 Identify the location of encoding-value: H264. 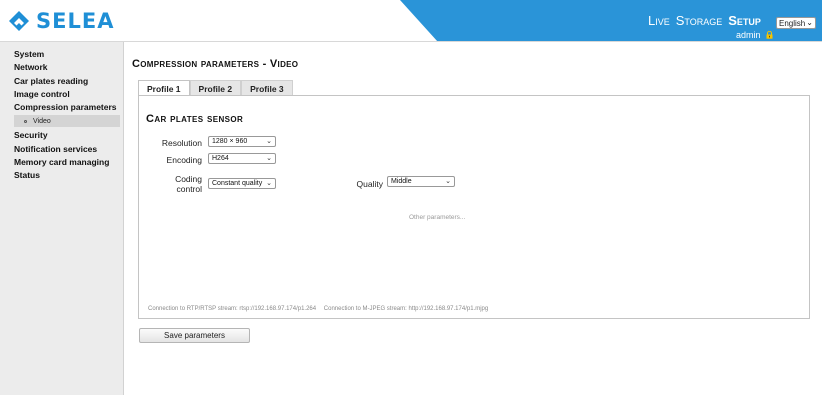
(220, 158).